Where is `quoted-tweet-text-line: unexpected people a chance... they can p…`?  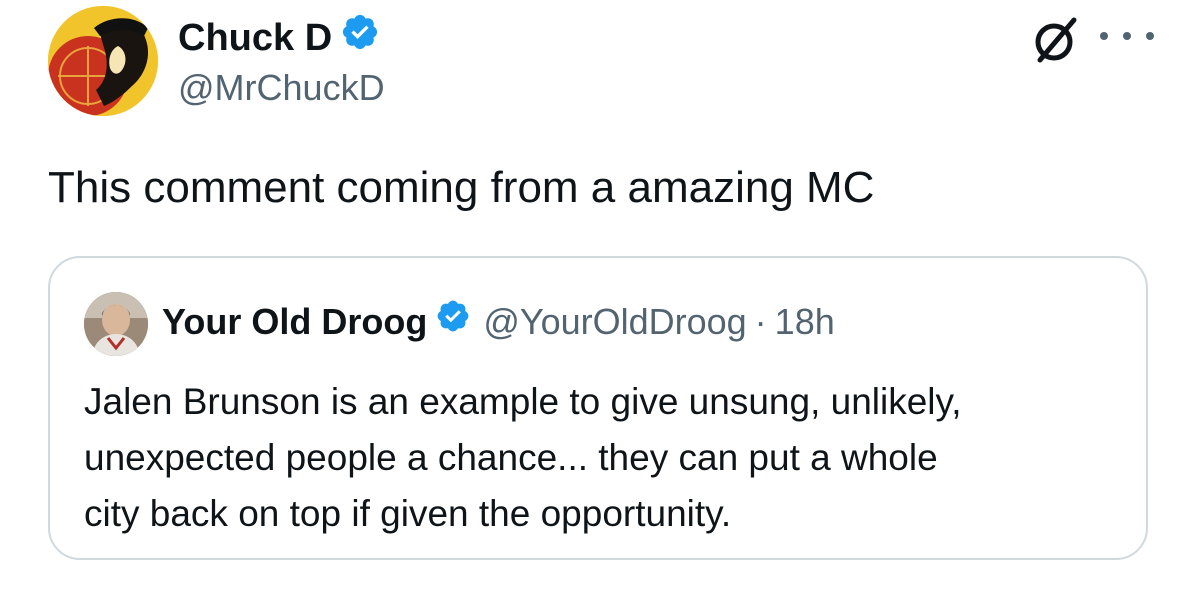 quoted-tweet-text-line: unexpected people a chance... they can p… is located at coordinates (511, 457).